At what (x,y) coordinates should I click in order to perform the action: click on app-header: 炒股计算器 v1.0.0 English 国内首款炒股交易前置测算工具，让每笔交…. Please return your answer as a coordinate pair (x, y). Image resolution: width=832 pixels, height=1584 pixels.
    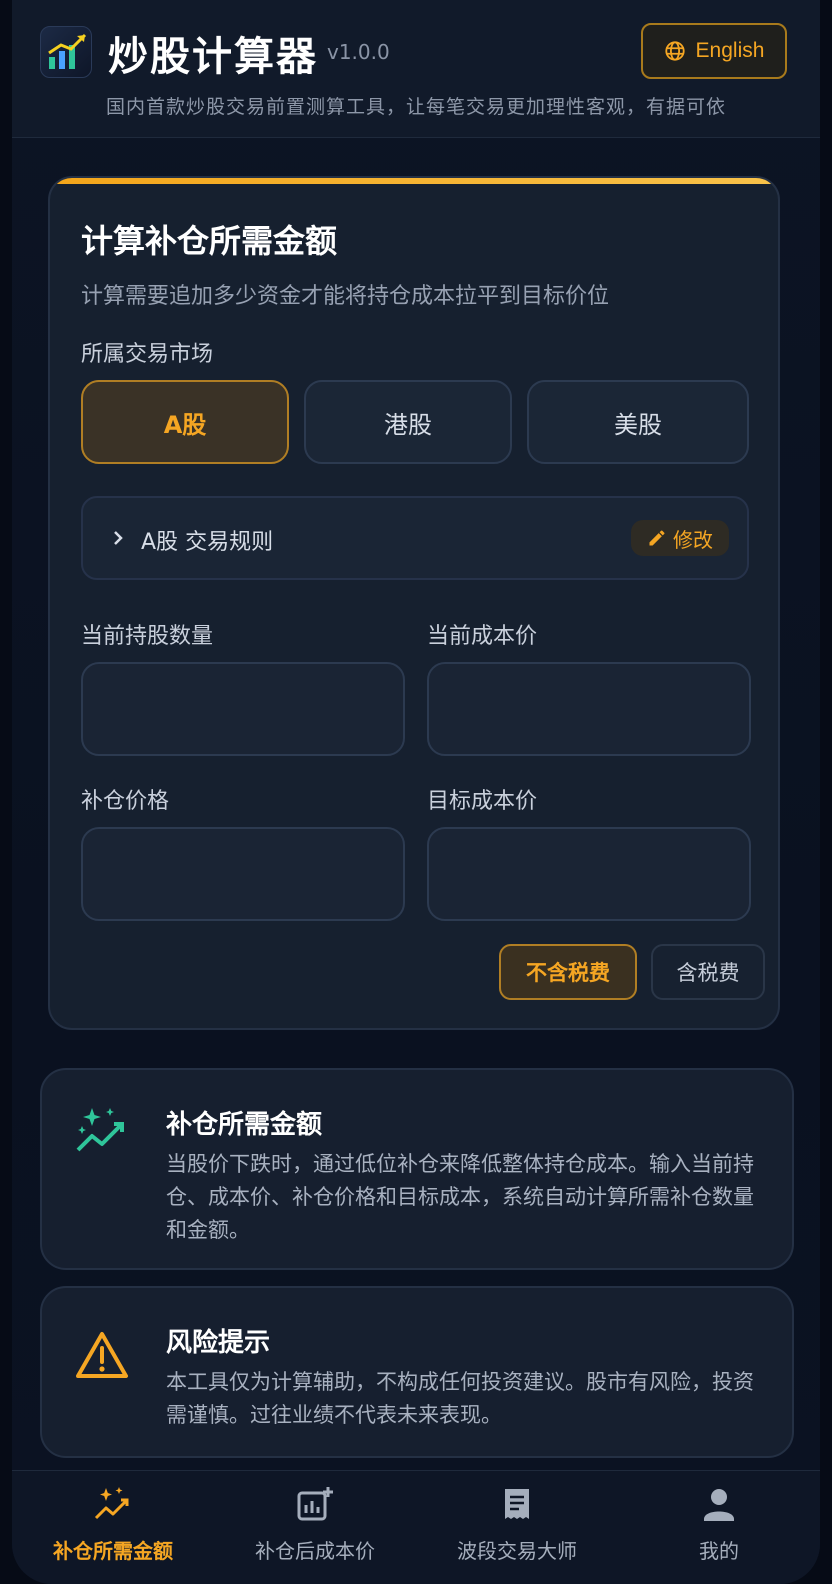
    Looking at the image, I should click on (416, 69).